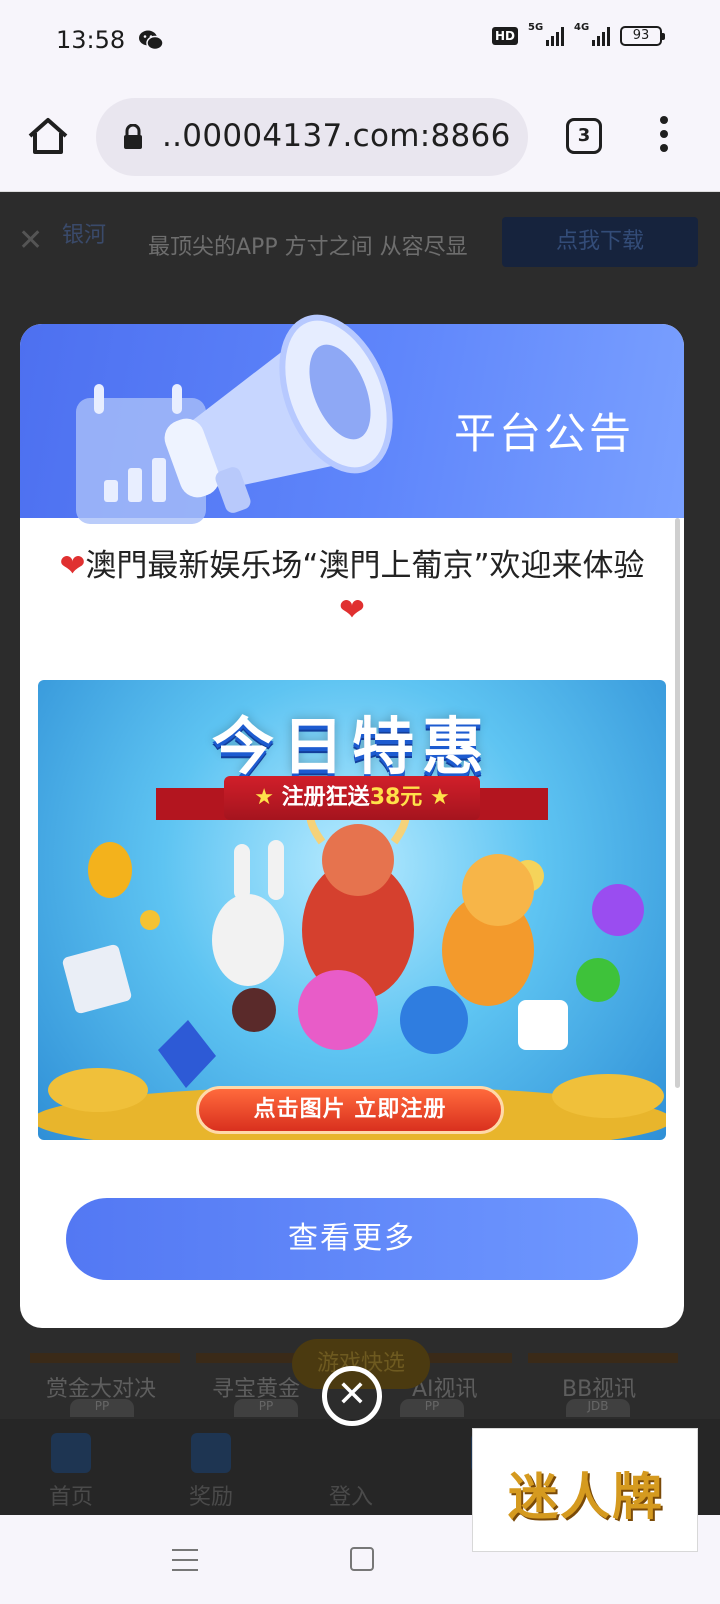  Describe the element at coordinates (546, 34) in the screenshot. I see `signal-5g-icon: 5G` at that location.